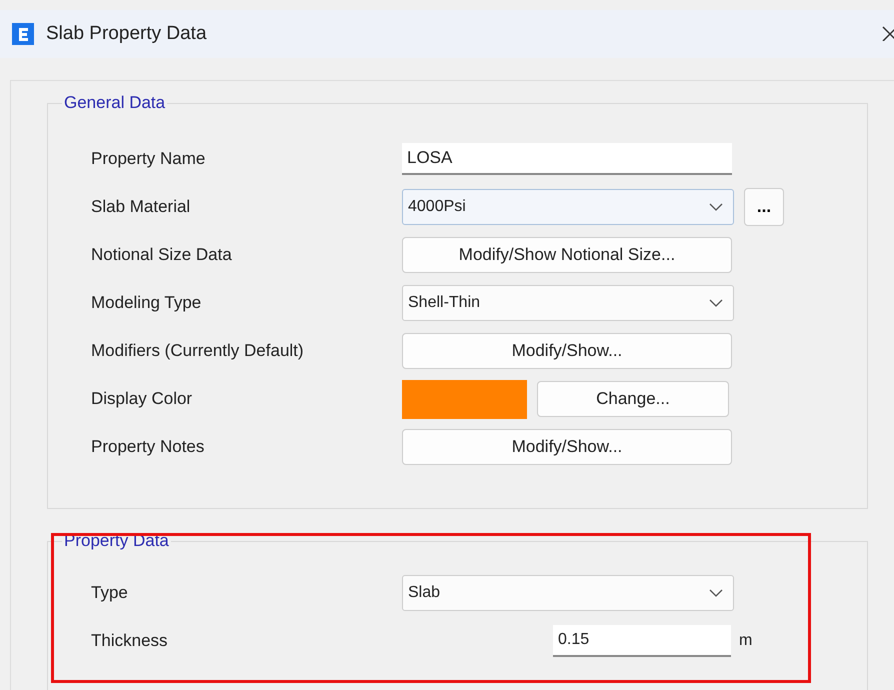  Describe the element at coordinates (114, 103) in the screenshot. I see `group-title: General Data` at that location.